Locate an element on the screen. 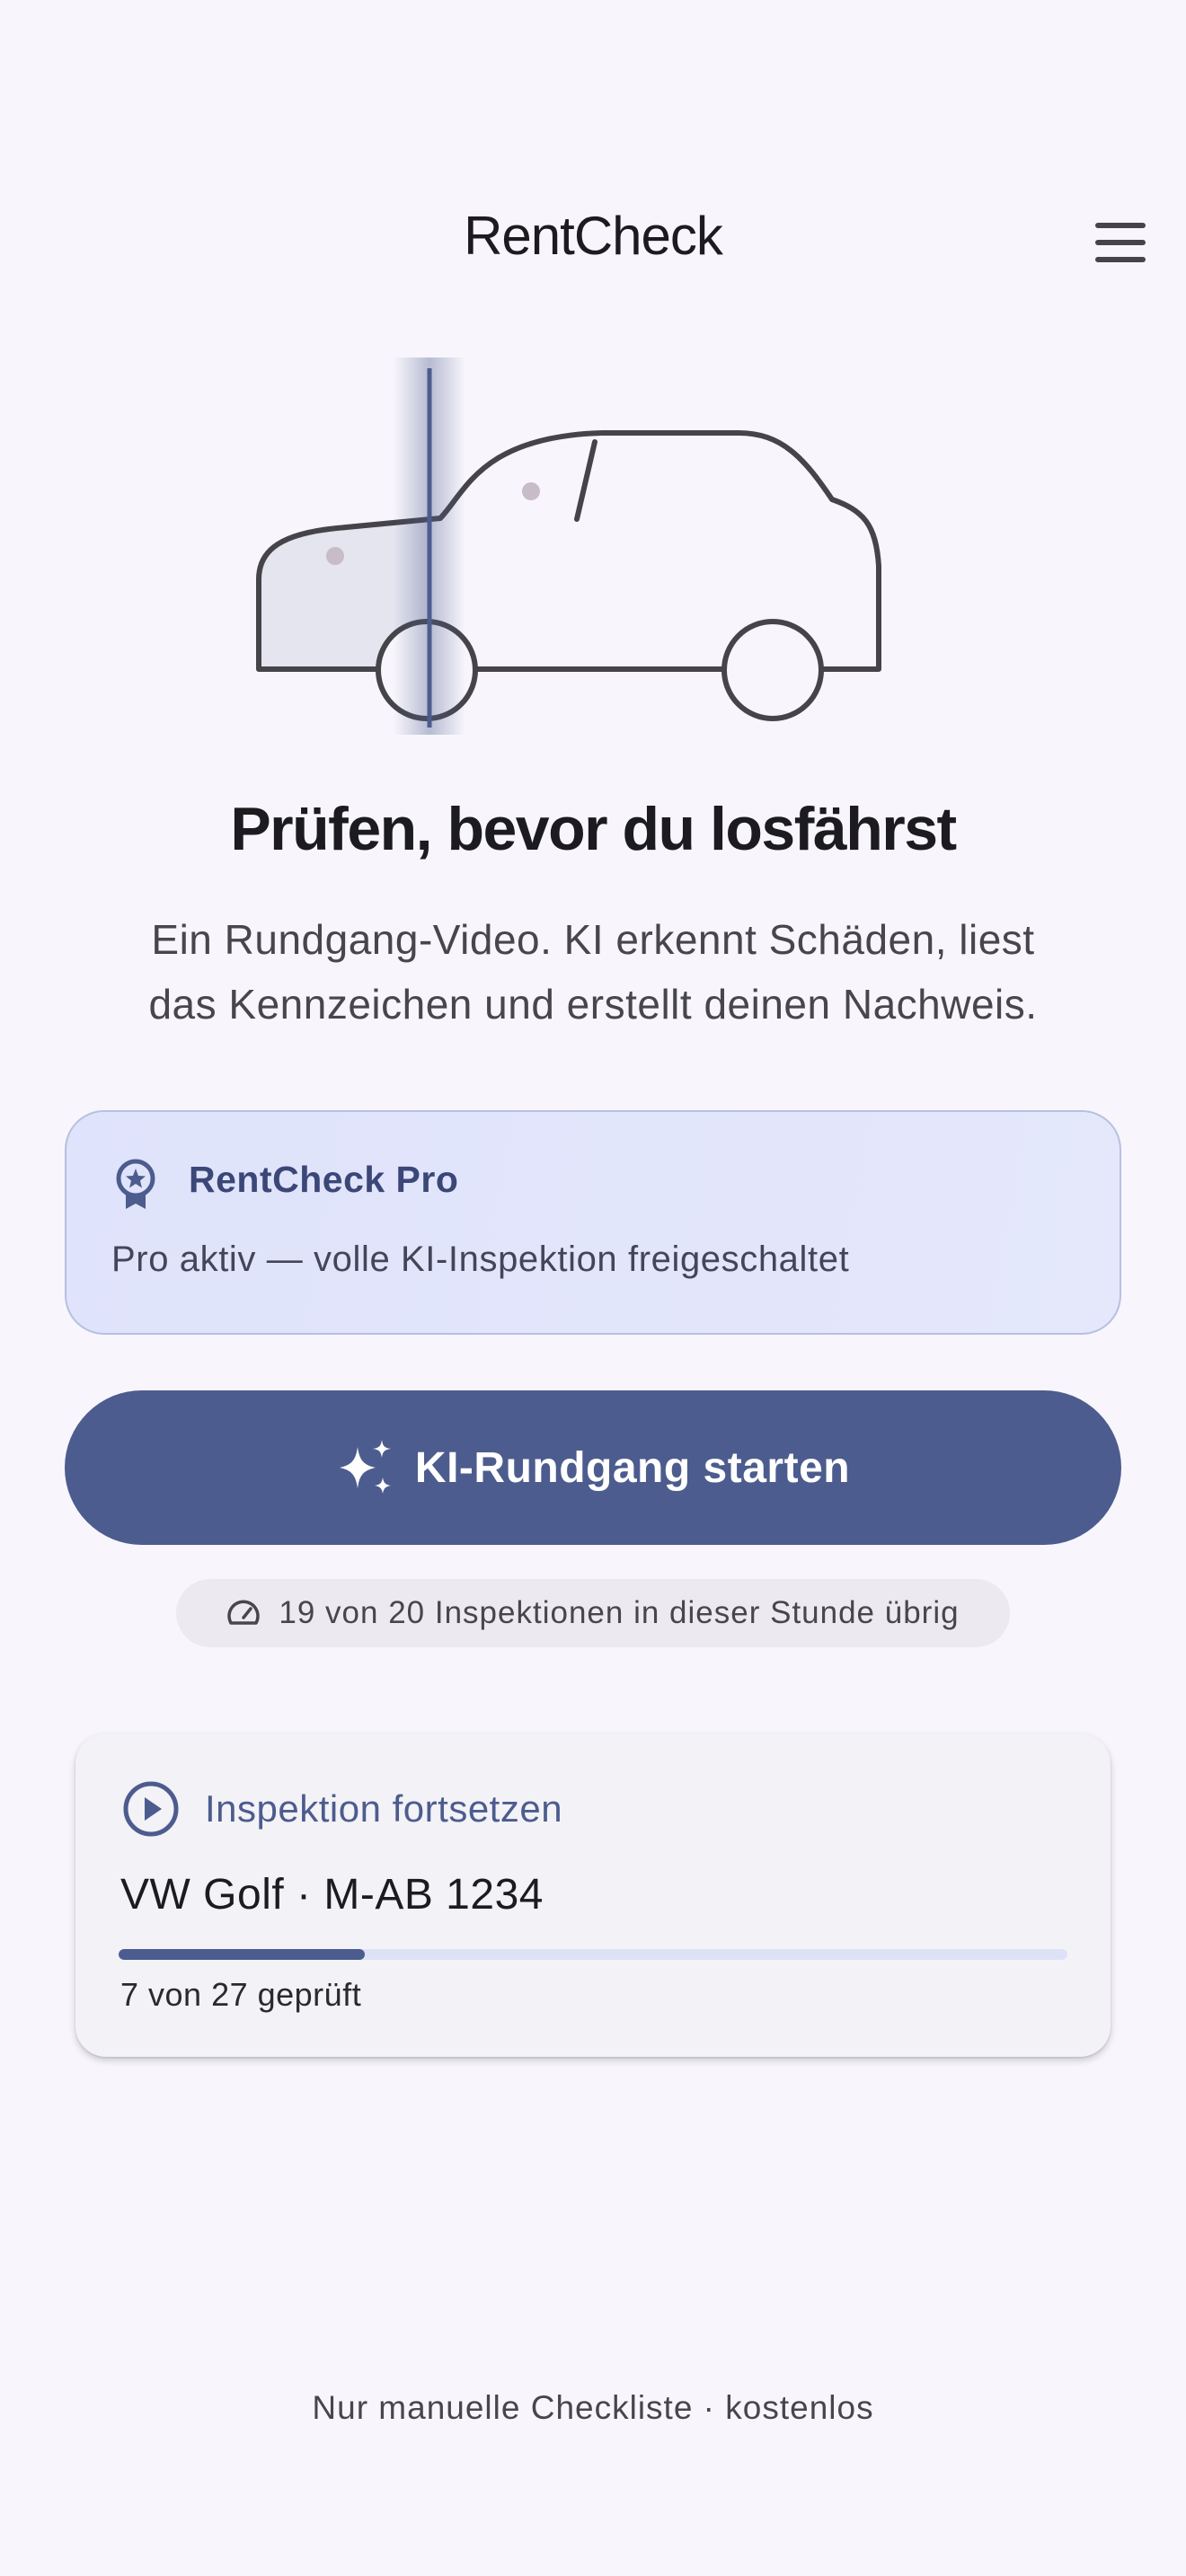  manual-checklist-link: Nur manuelle Checkliste · kostenlos is located at coordinates (593, 2408).